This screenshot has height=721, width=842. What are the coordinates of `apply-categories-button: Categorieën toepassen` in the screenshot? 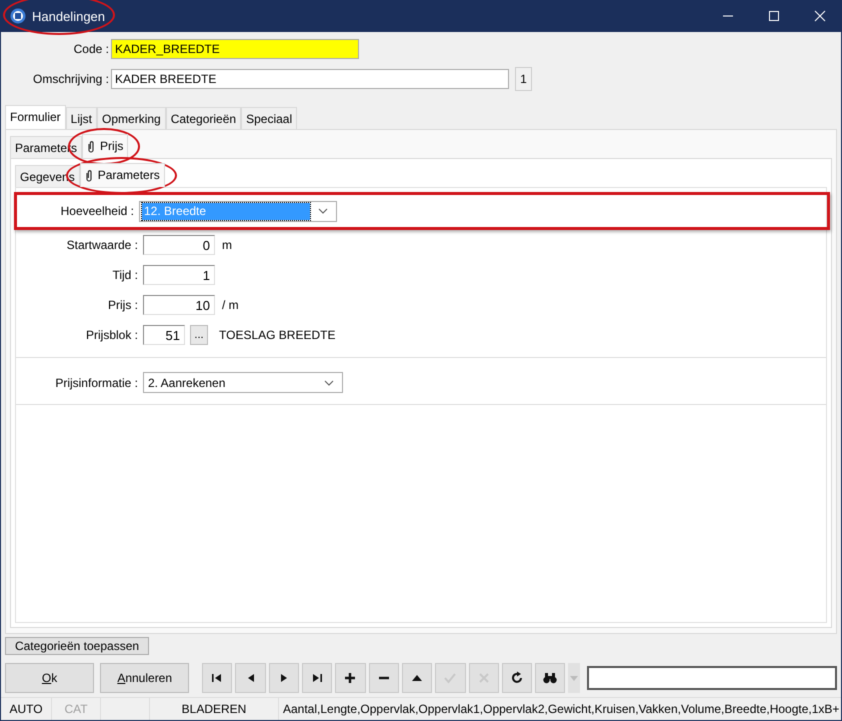 It's located at (77, 646).